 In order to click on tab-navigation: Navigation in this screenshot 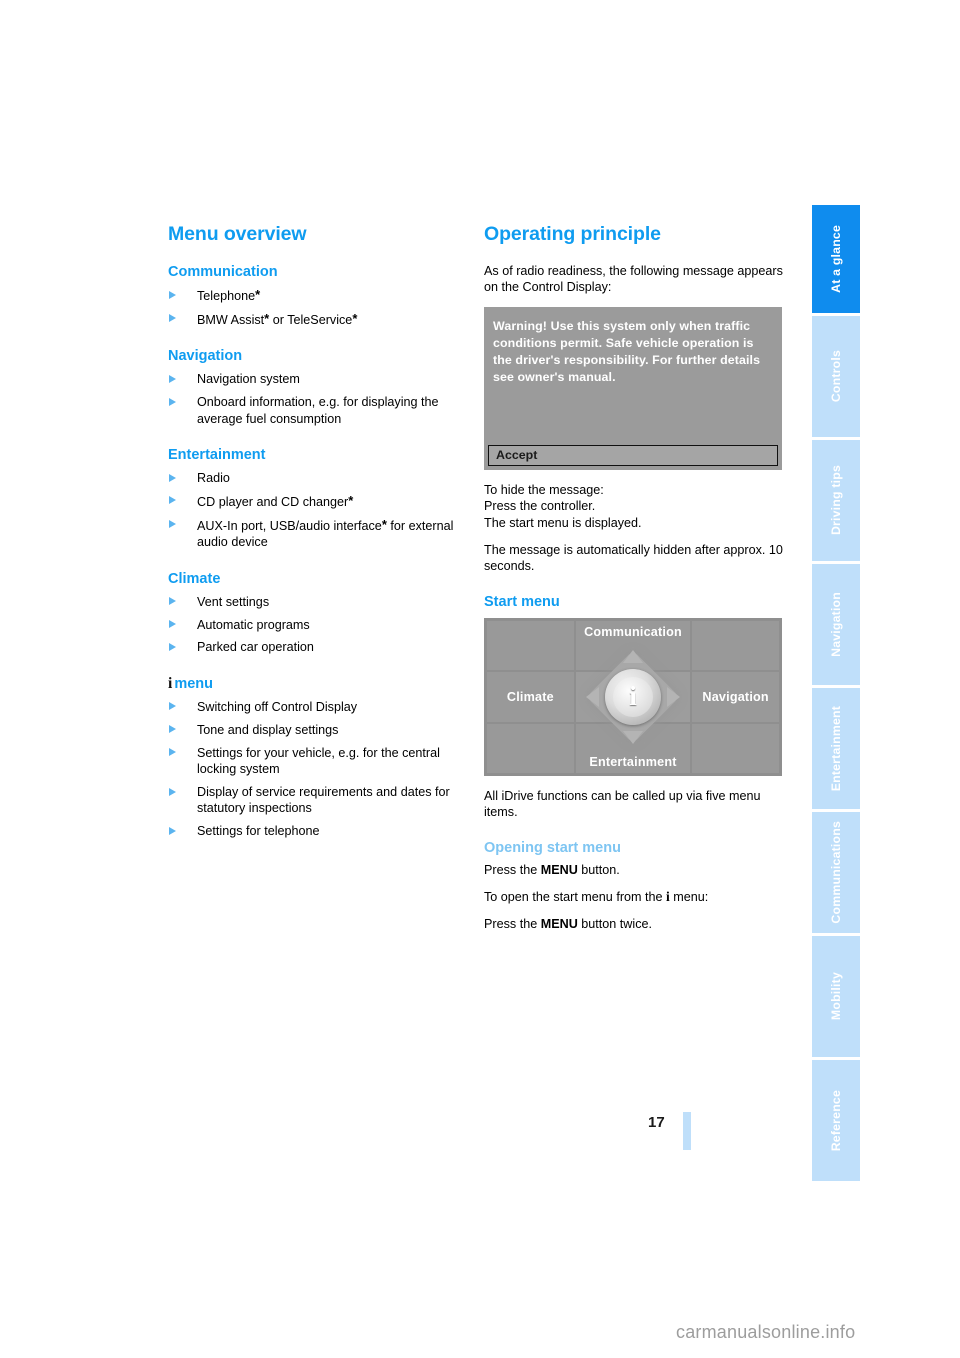, I will do `click(836, 624)`.